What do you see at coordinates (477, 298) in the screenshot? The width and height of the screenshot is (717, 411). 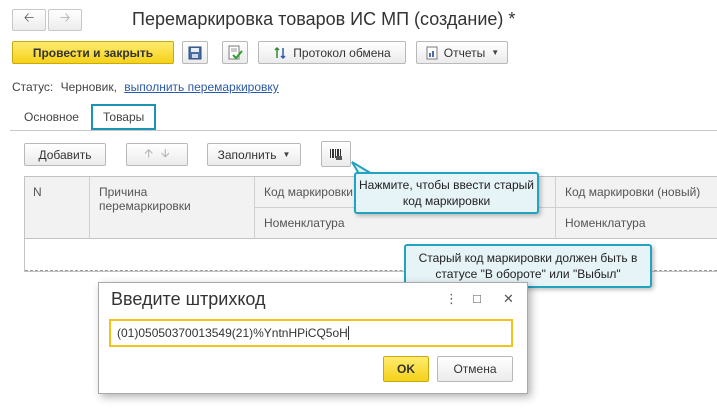 I see `maximize-icon: □` at bounding box center [477, 298].